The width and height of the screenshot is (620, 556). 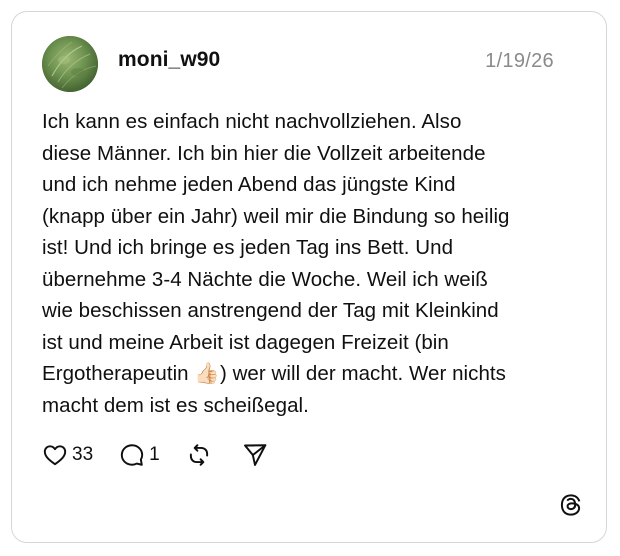 I want to click on repost-button, so click(x=199, y=455).